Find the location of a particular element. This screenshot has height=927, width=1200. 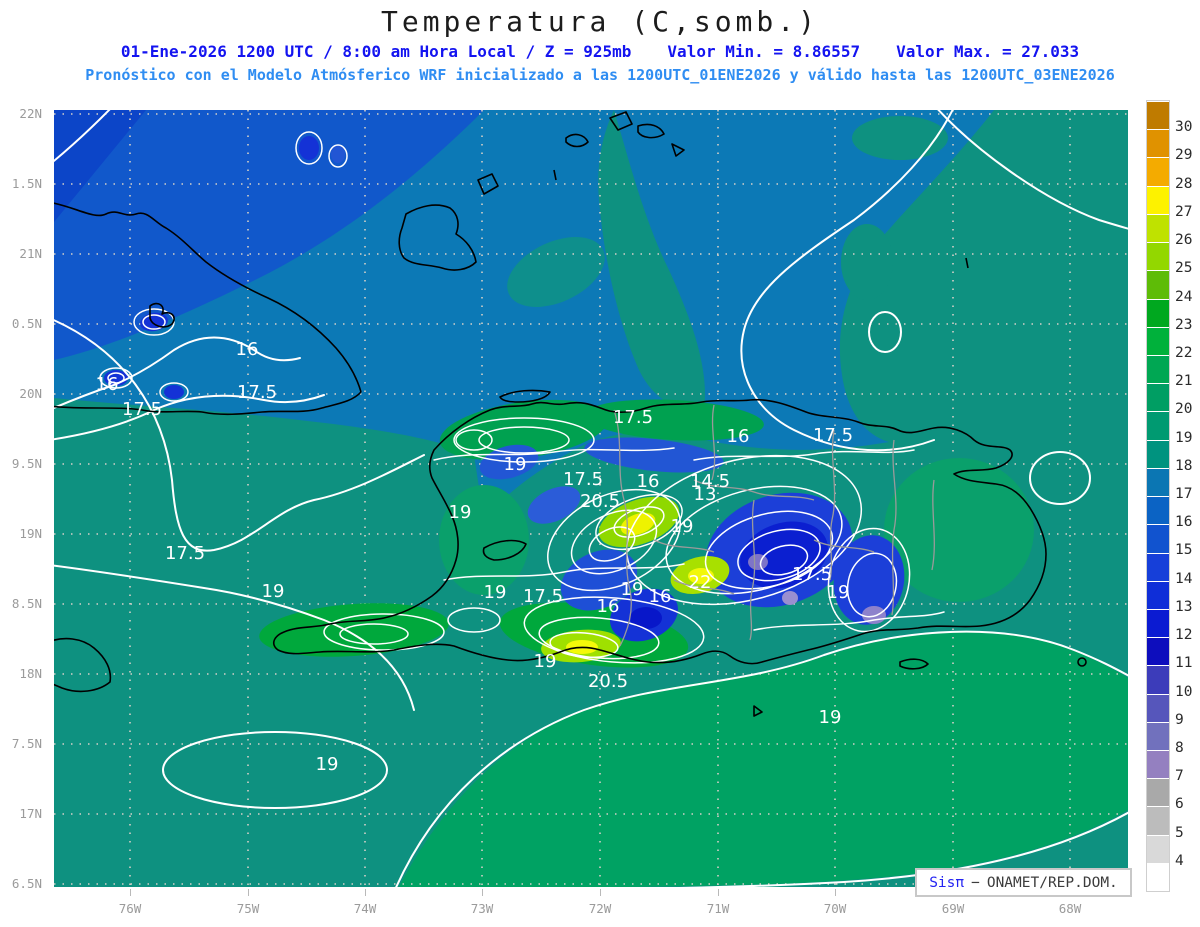

colorbar-tick-label: 24 is located at coordinates (1184, 296).